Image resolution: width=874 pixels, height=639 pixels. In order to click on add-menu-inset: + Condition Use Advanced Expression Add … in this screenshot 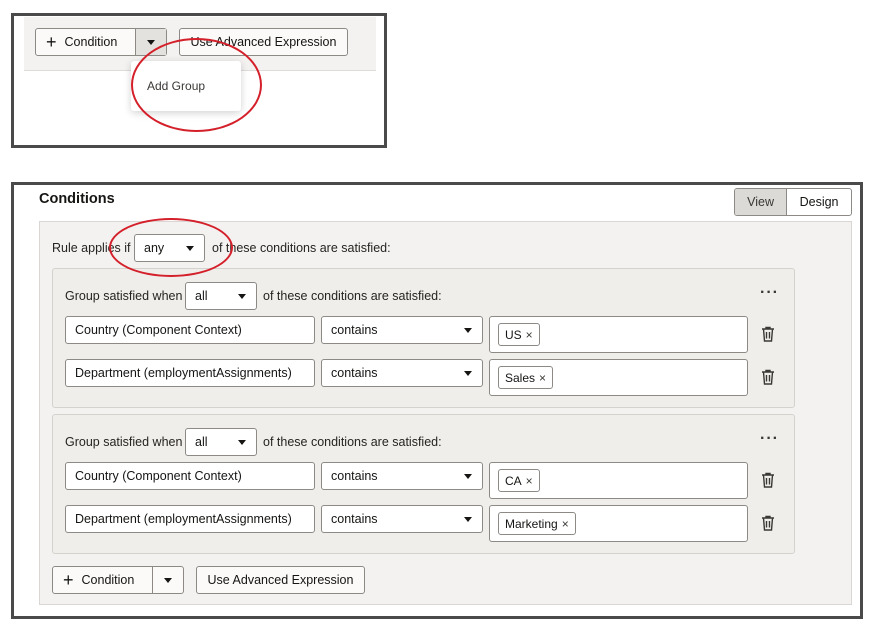, I will do `click(199, 80)`.